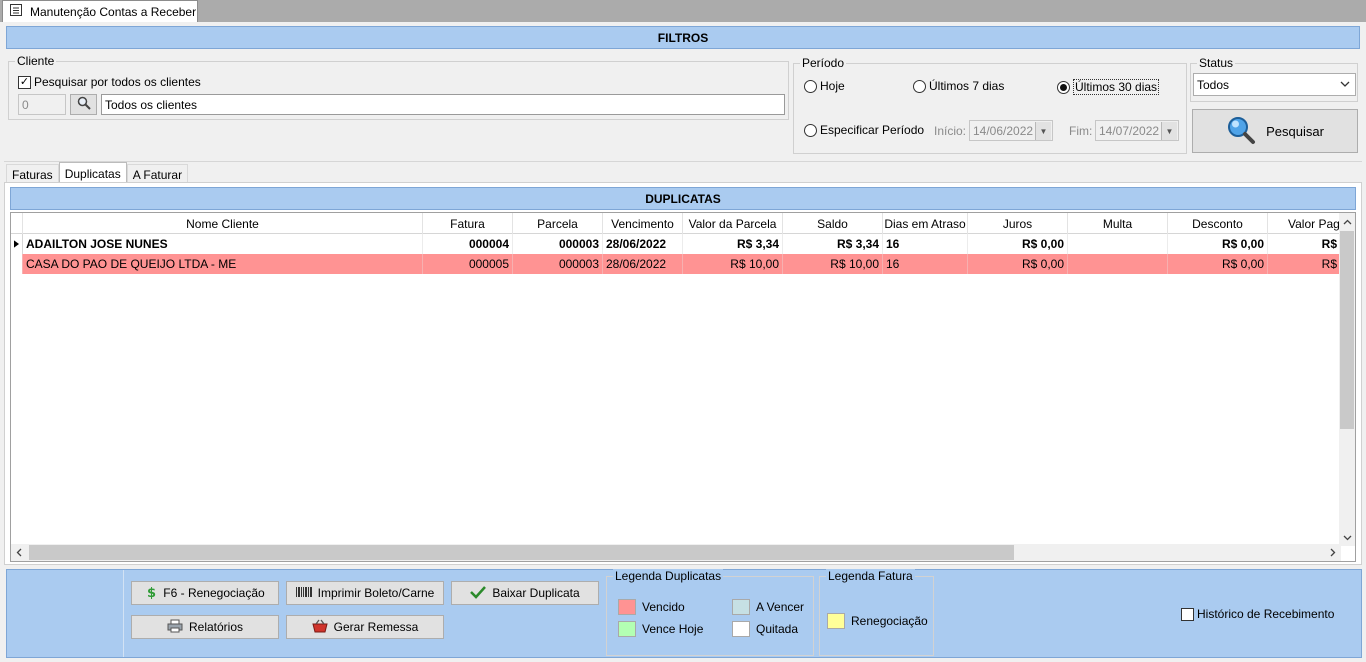 The width and height of the screenshot is (1366, 662). What do you see at coordinates (870, 576) in the screenshot?
I see `legend-fatura-title: Legenda Fatura` at bounding box center [870, 576].